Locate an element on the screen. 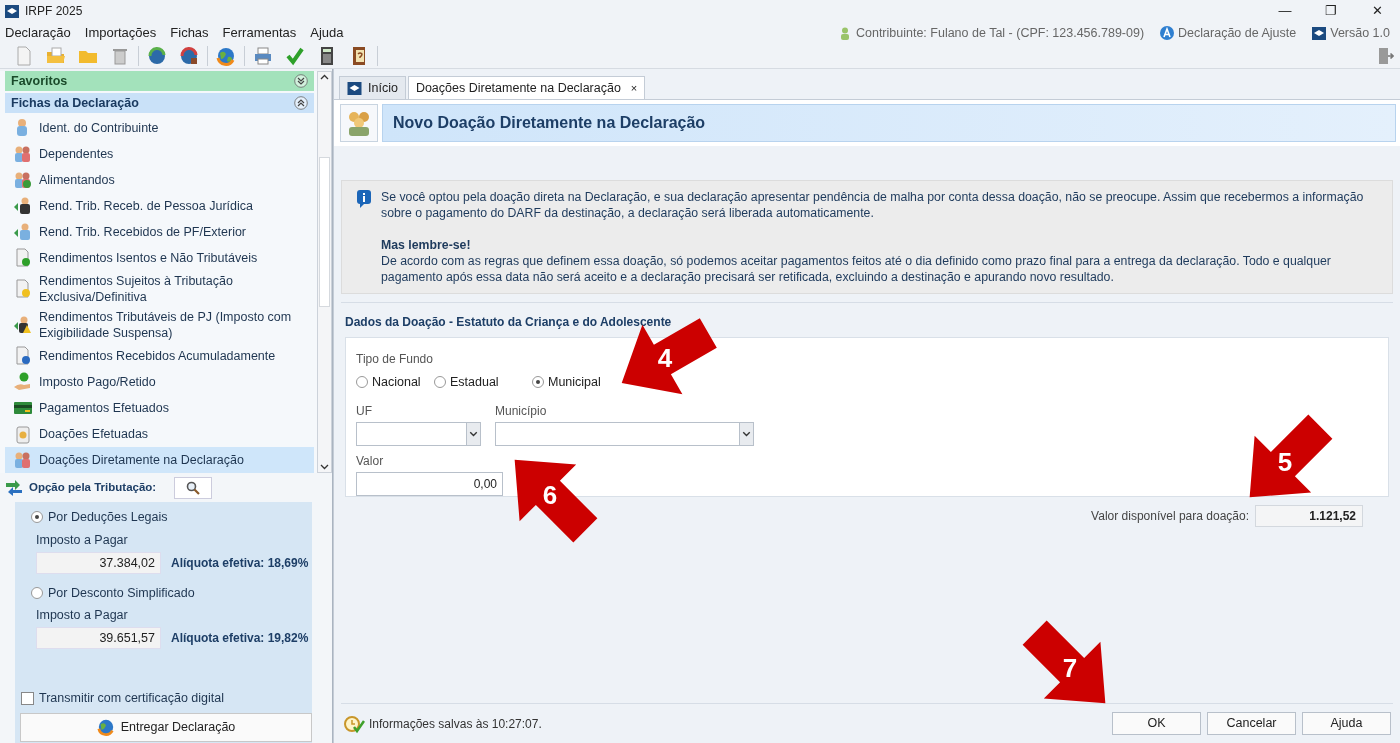 This screenshot has width=1400, height=743. tax-rate: Alíquota efetiva: 18,69% is located at coordinates (240, 563).